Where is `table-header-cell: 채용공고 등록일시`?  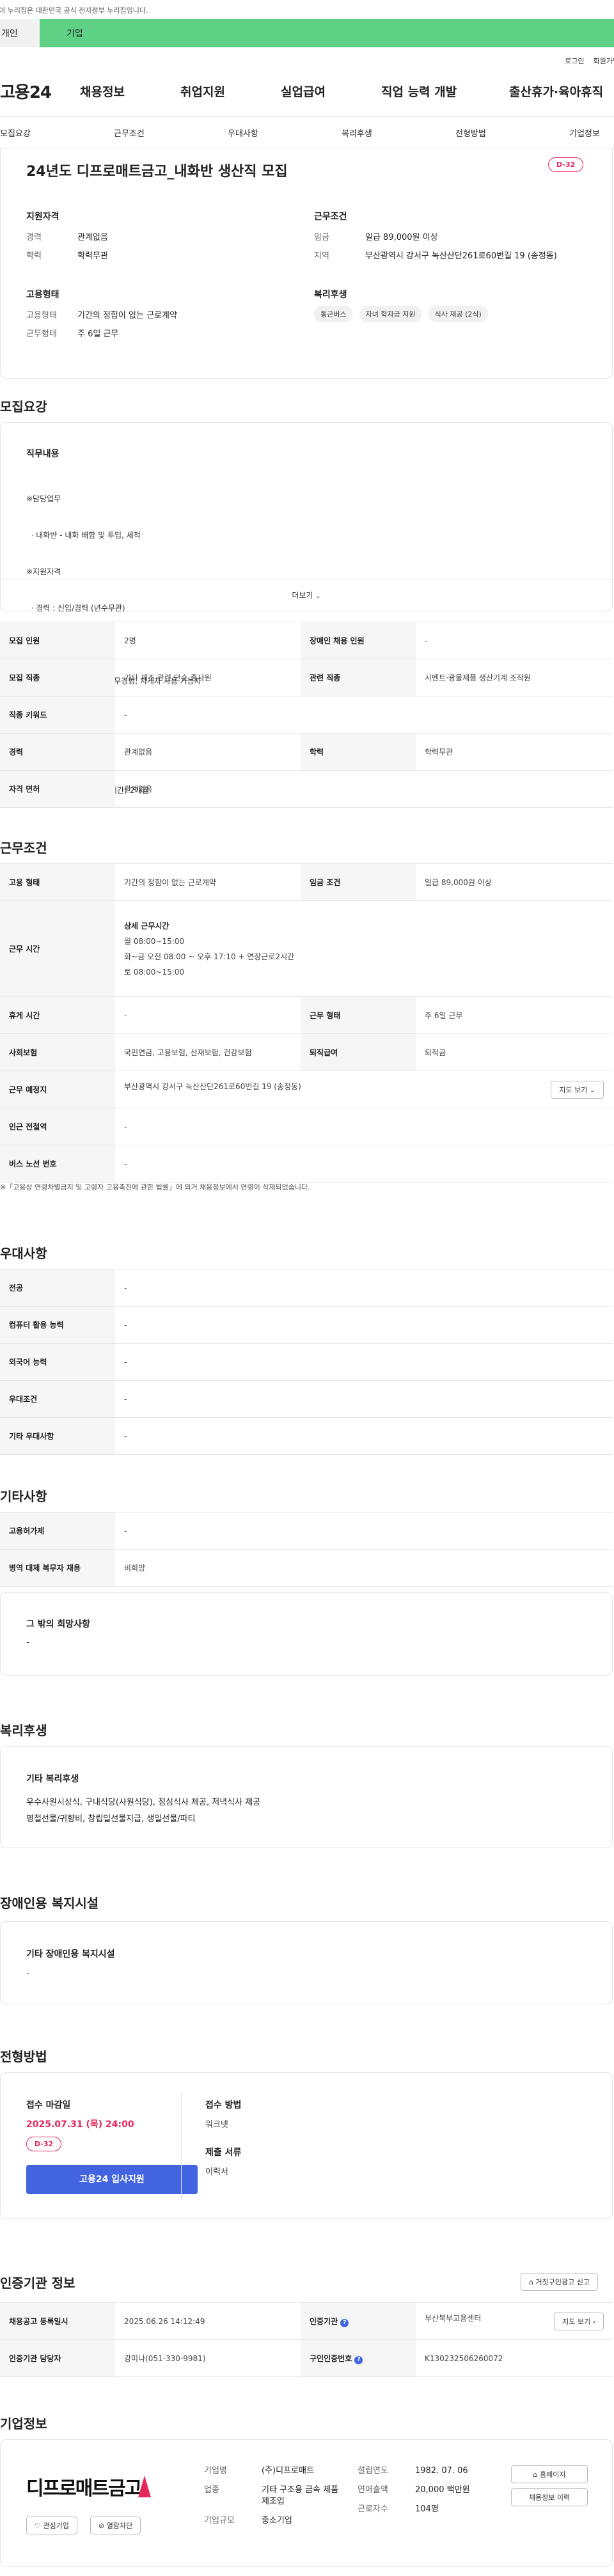
table-header-cell: 채용공고 등록일시 is located at coordinates (57, 2321).